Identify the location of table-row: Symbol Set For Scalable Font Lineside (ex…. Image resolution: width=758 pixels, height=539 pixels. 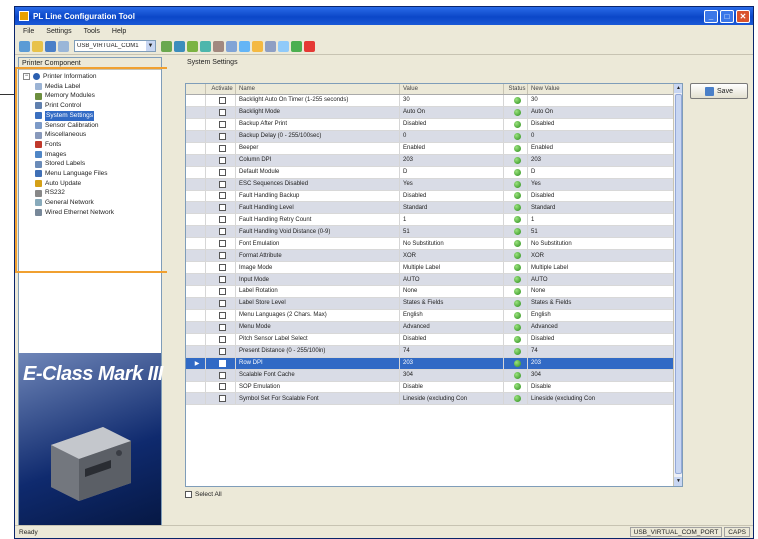
(434, 399).